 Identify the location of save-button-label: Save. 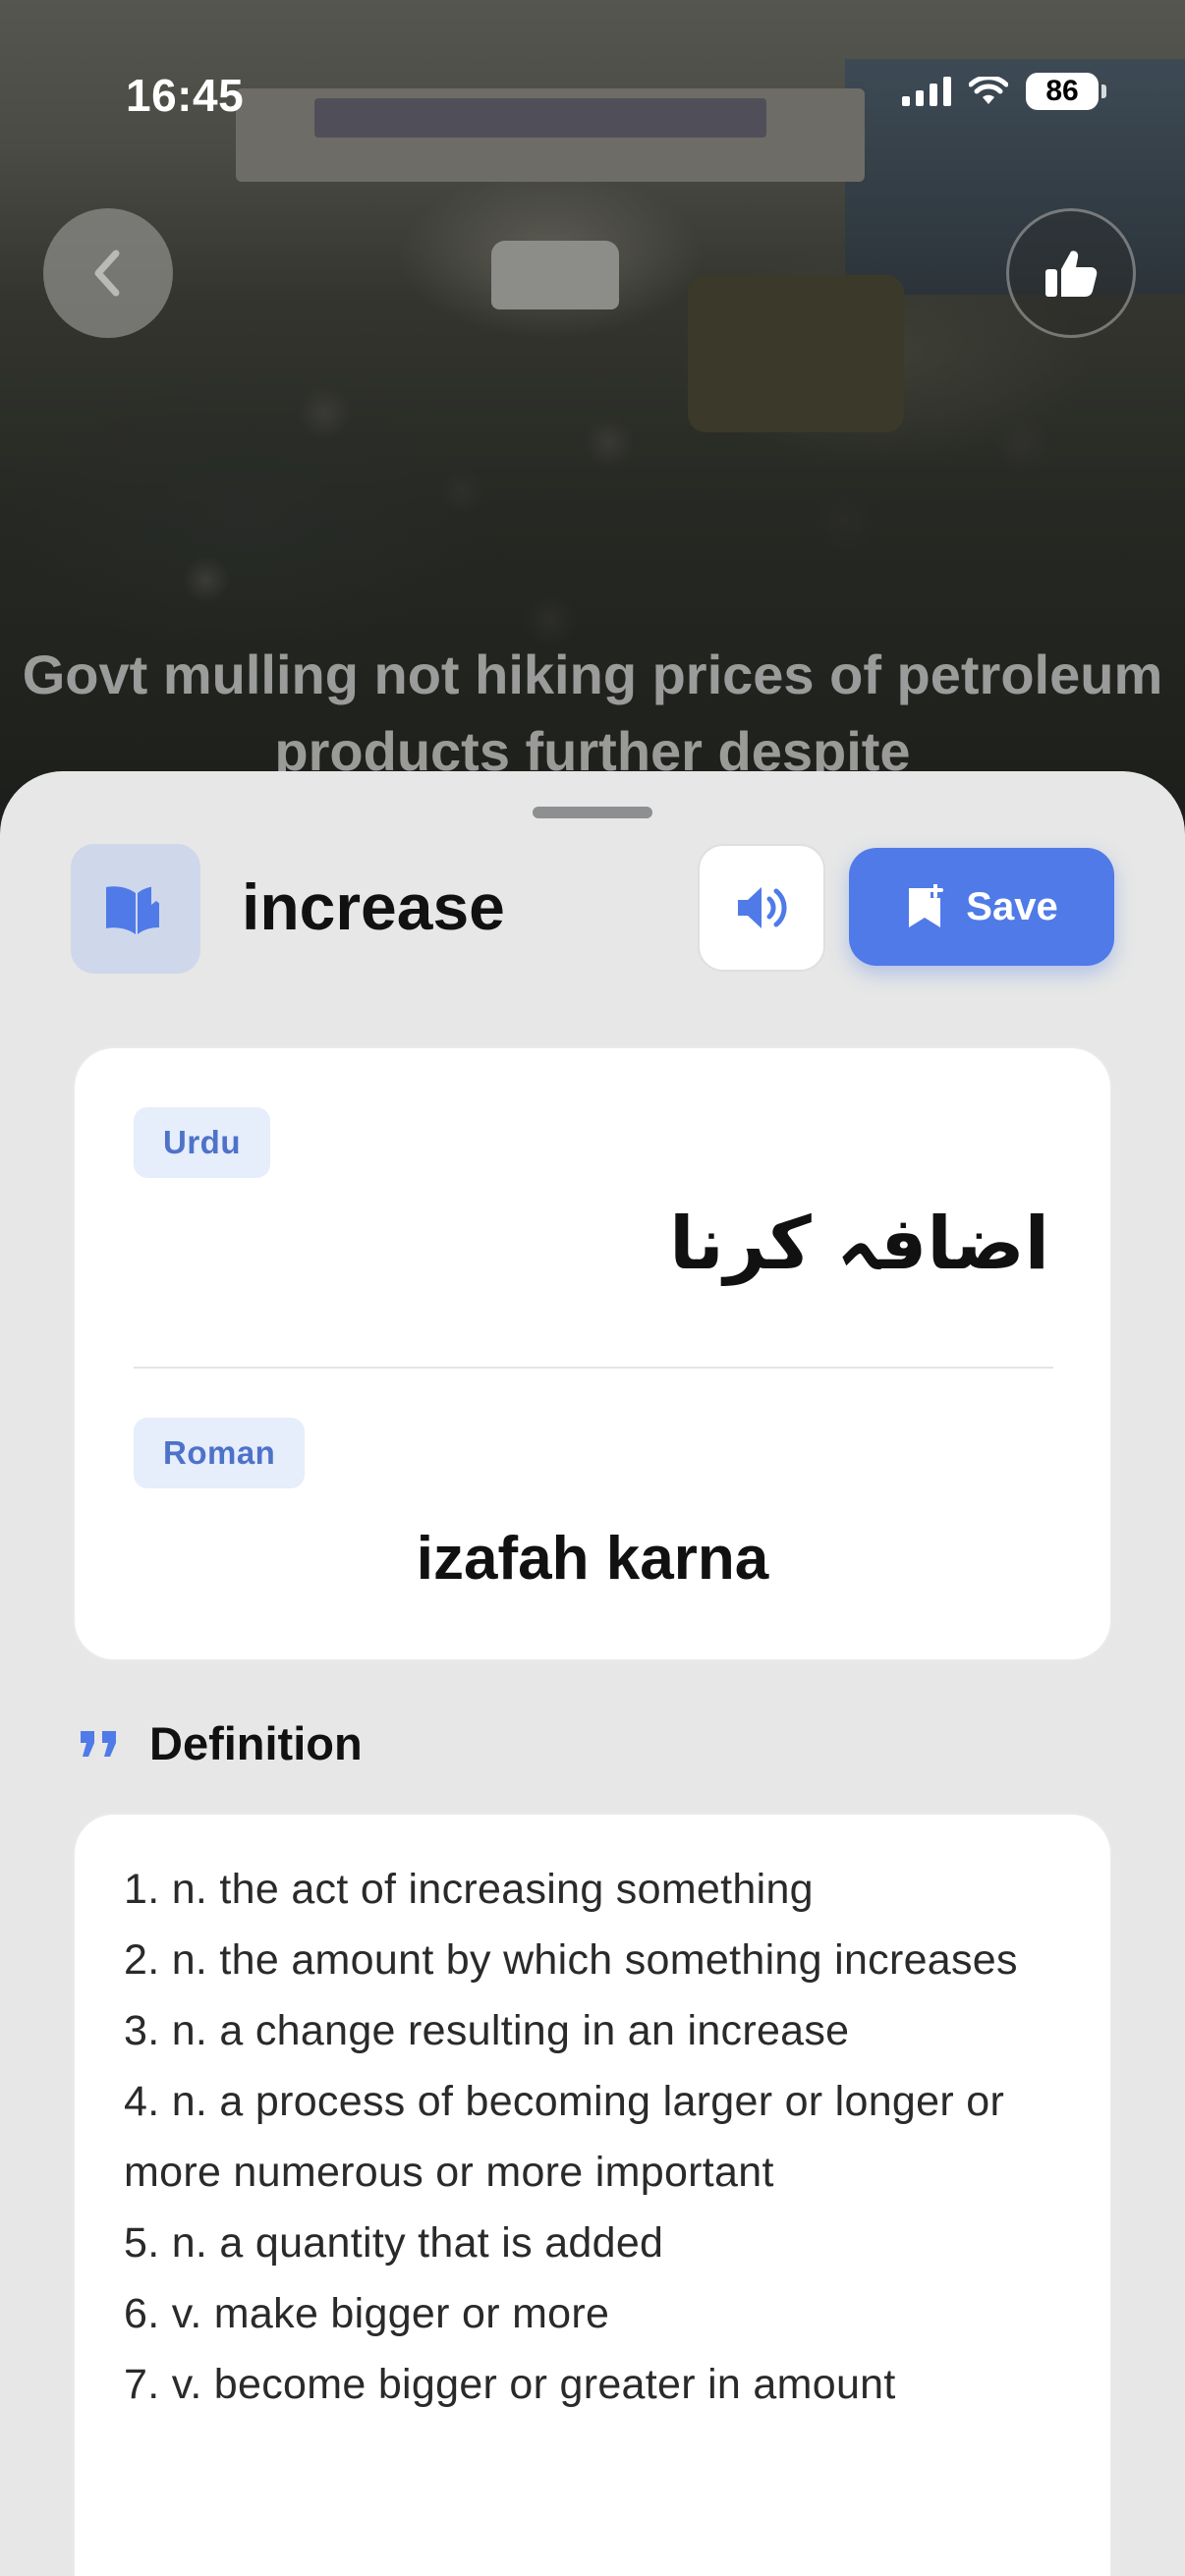
(1012, 906).